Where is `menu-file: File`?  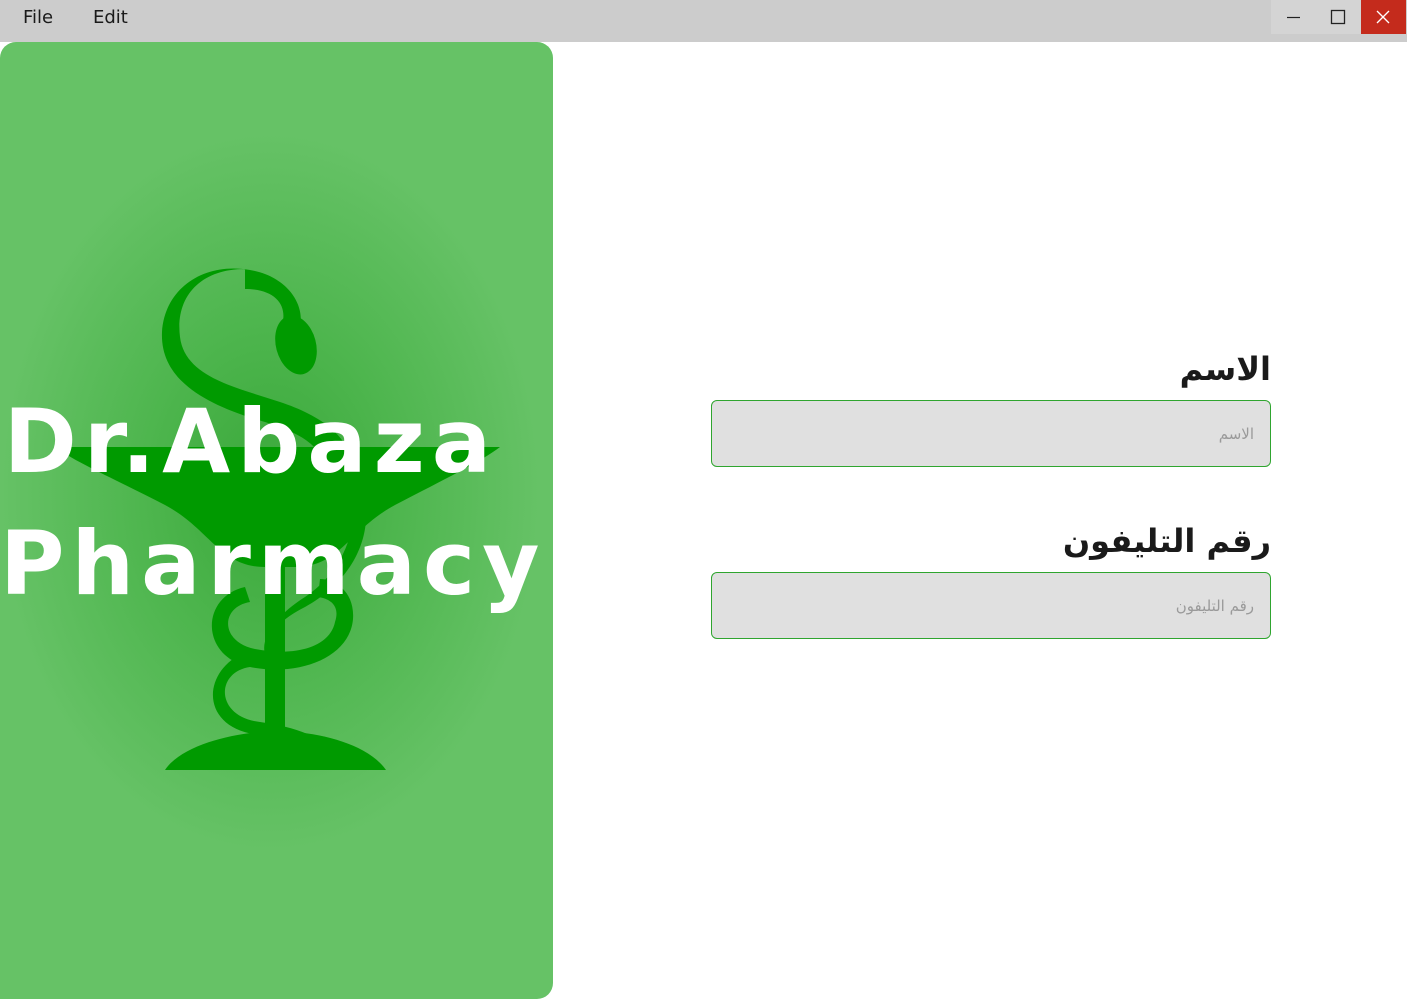 menu-file: File is located at coordinates (38, 17).